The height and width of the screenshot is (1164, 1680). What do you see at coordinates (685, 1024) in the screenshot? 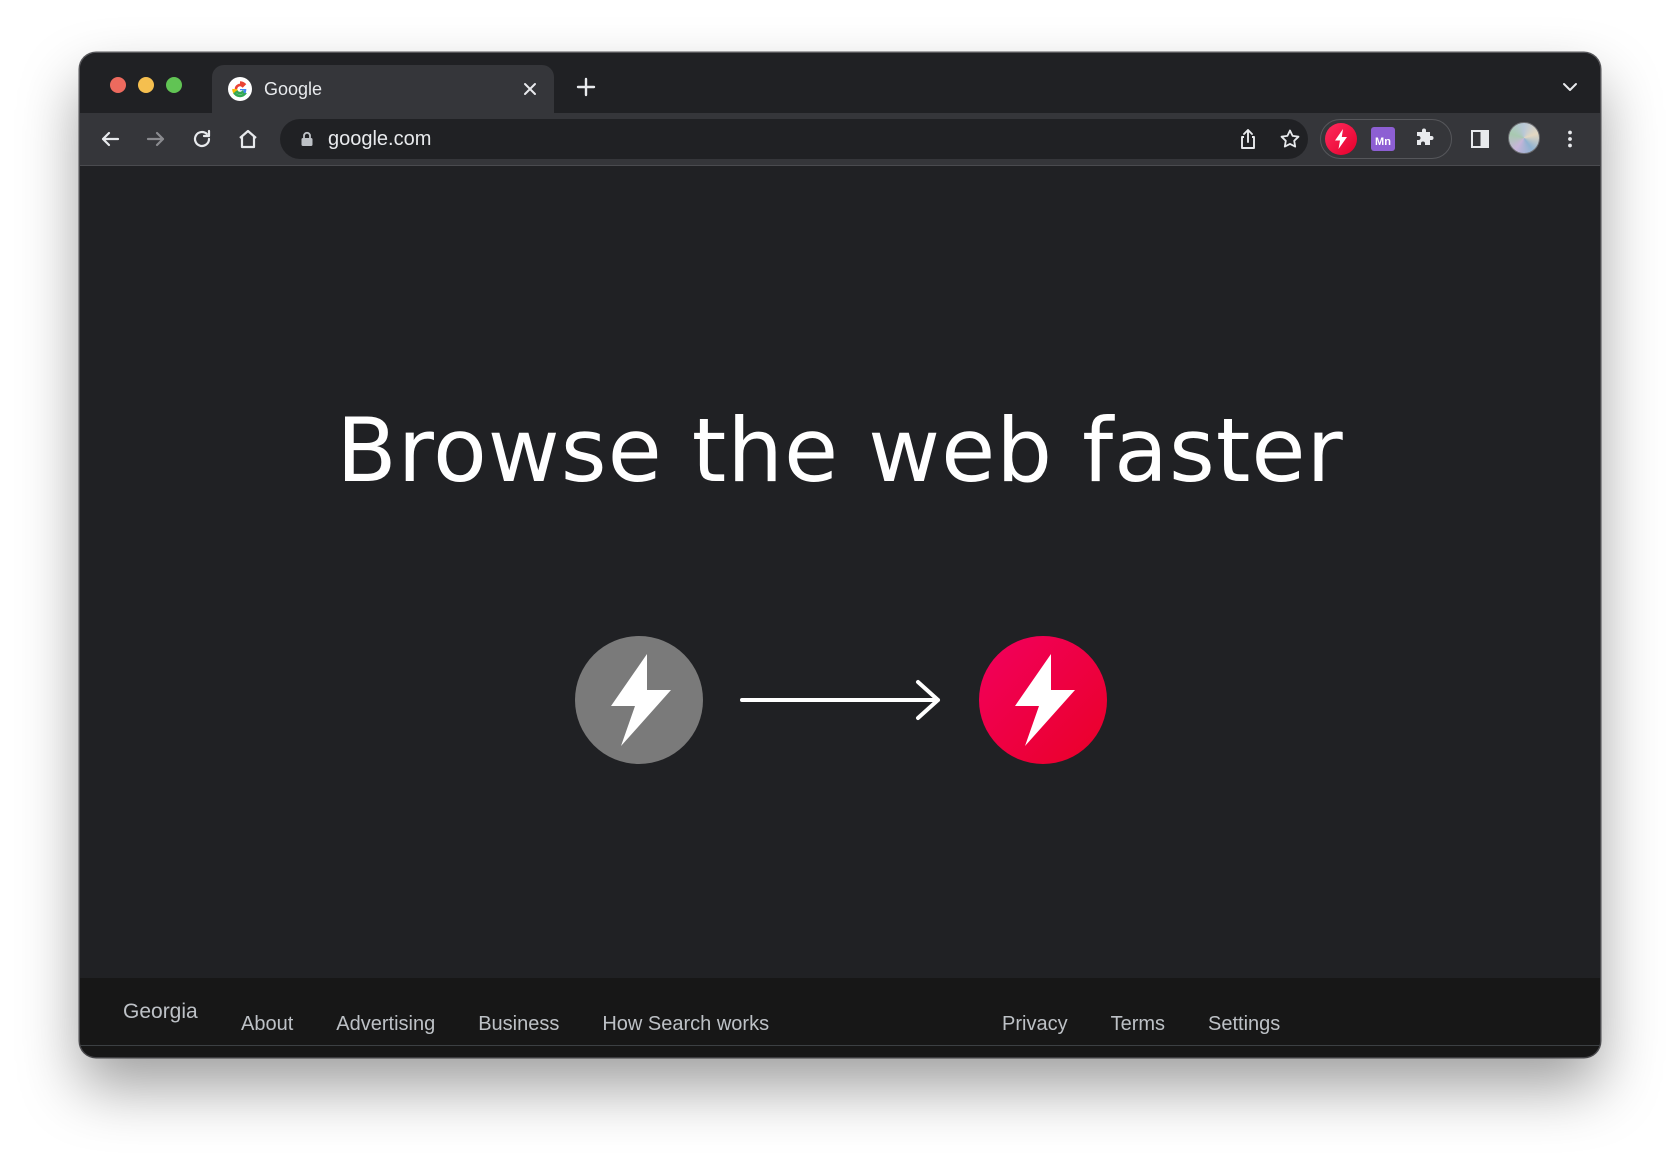
I see `footer-link-how-search-works: How Search works` at bounding box center [685, 1024].